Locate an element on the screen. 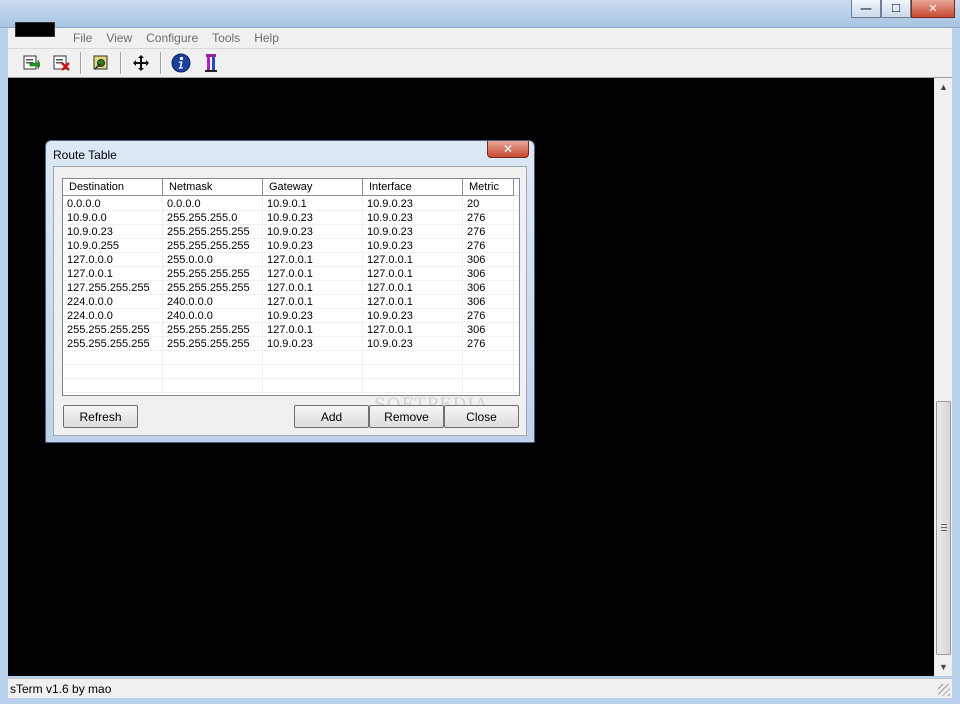 The width and height of the screenshot is (960, 704). table-row: 224.0.0.0 240.0.0.0 127.0.0.1 127.0.0.1 306 is located at coordinates (291, 302).